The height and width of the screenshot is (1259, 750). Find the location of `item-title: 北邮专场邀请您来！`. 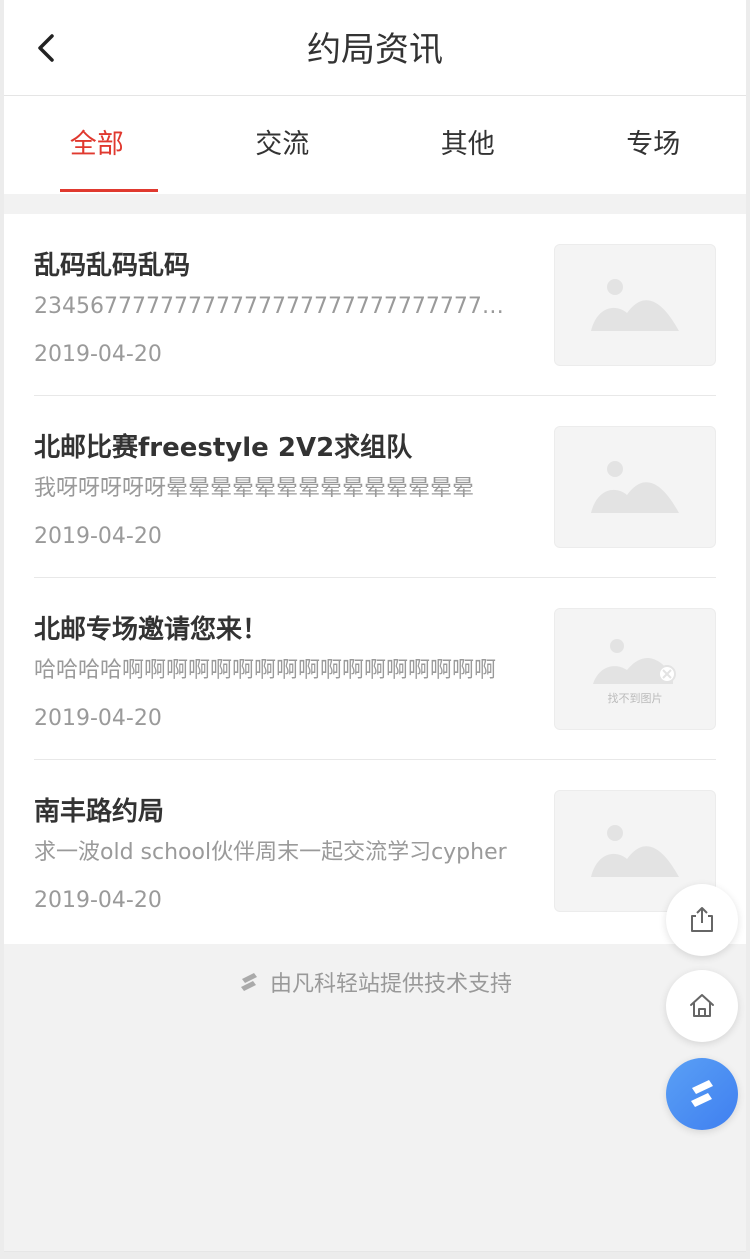

item-title: 北邮专场邀请您来！ is located at coordinates (151, 630).